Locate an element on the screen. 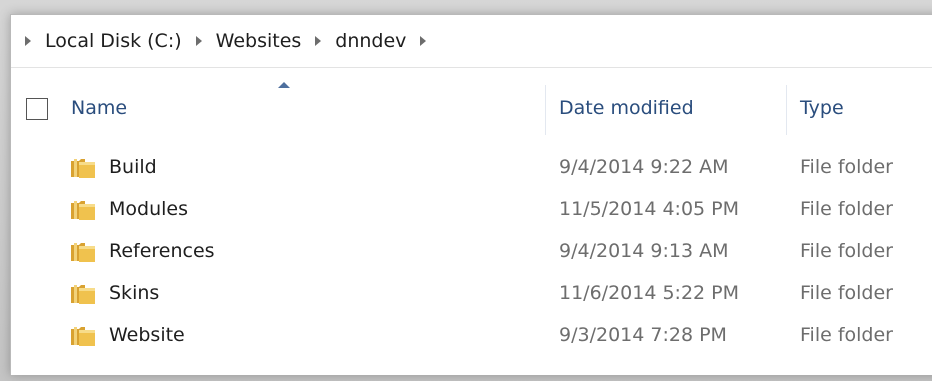 The image size is (932, 381). file-date-modified: 9/3/2014 7:28 PM is located at coordinates (643, 335).